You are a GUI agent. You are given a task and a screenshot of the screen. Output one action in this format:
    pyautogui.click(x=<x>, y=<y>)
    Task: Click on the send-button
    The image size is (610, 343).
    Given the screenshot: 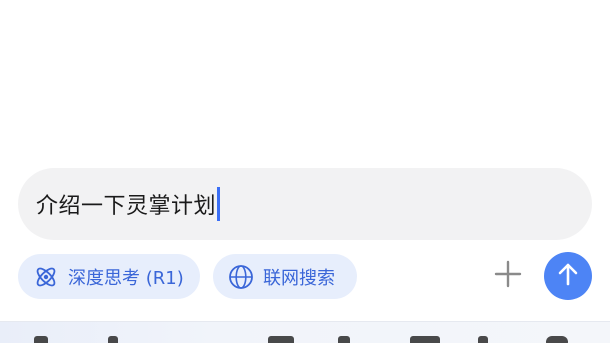 What is the action you would take?
    pyautogui.click(x=568, y=276)
    